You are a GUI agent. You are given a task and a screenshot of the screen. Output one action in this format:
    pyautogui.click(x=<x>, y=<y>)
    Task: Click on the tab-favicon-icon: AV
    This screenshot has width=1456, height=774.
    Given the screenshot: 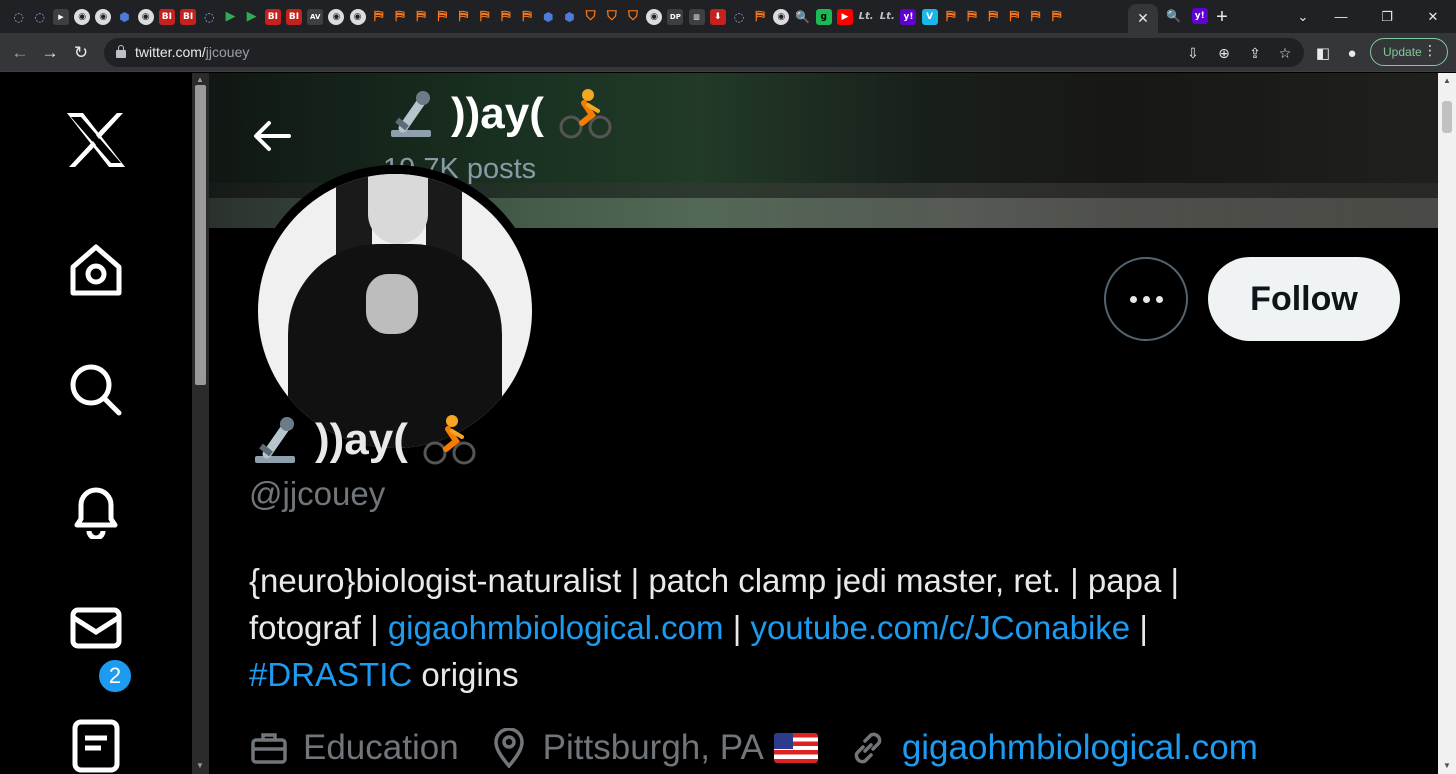 What is the action you would take?
    pyautogui.click(x=315, y=16)
    